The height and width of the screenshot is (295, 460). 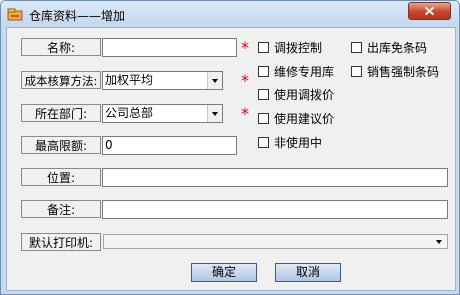 I want to click on default-printer-label: 默认打印机:, so click(x=61, y=242).